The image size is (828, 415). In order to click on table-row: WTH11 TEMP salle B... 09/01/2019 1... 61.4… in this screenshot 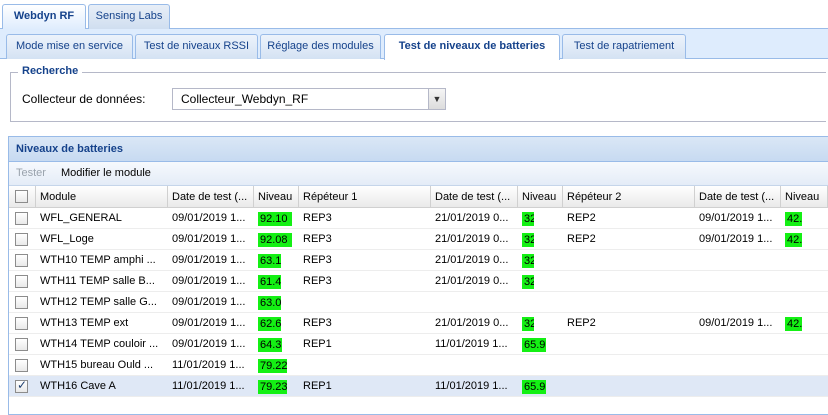, I will do `click(418, 281)`.